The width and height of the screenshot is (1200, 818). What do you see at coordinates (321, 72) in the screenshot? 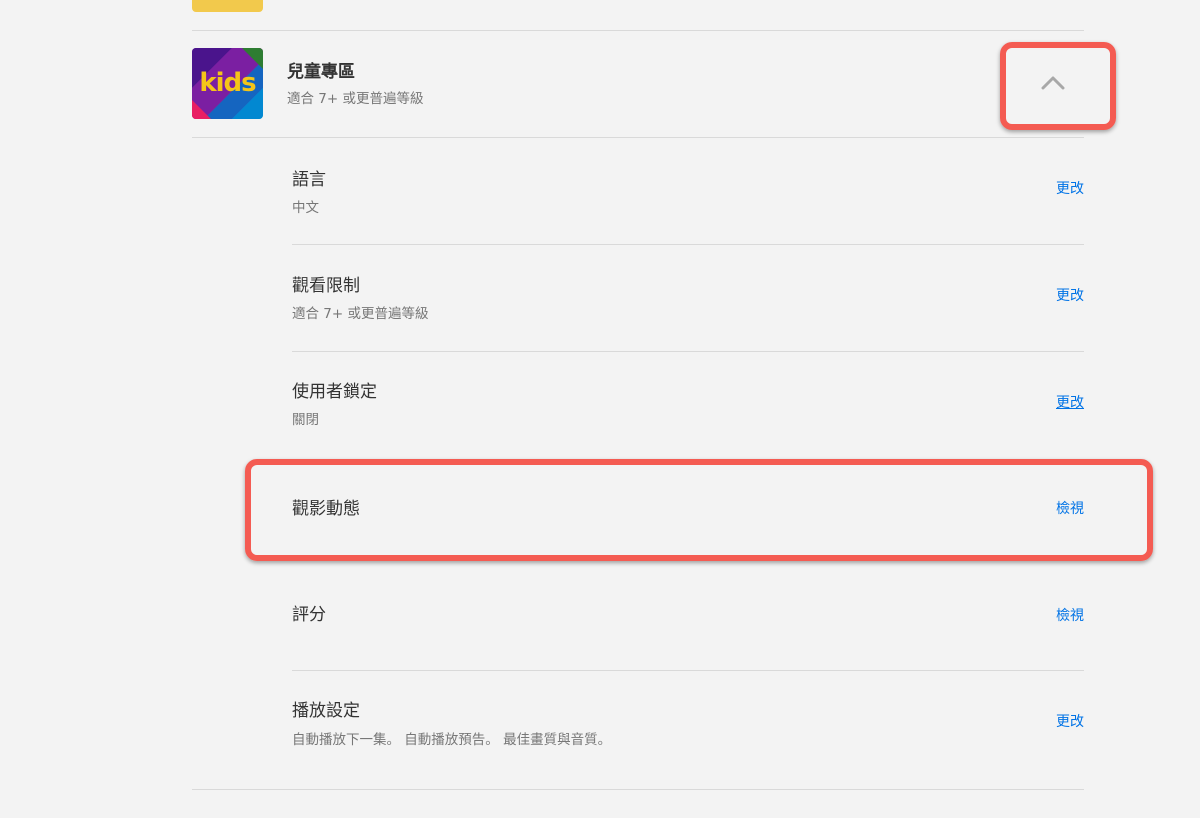
I see `profile-name: 兒童專區` at bounding box center [321, 72].